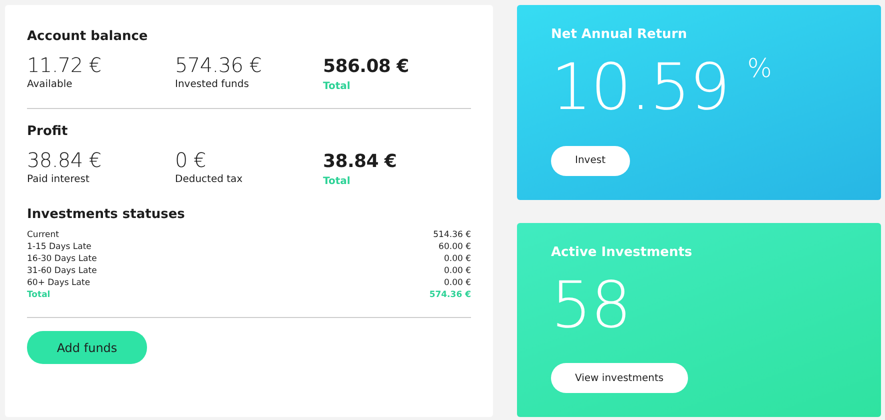  What do you see at coordinates (621, 252) in the screenshot?
I see `card-title: Active Investments` at bounding box center [621, 252].